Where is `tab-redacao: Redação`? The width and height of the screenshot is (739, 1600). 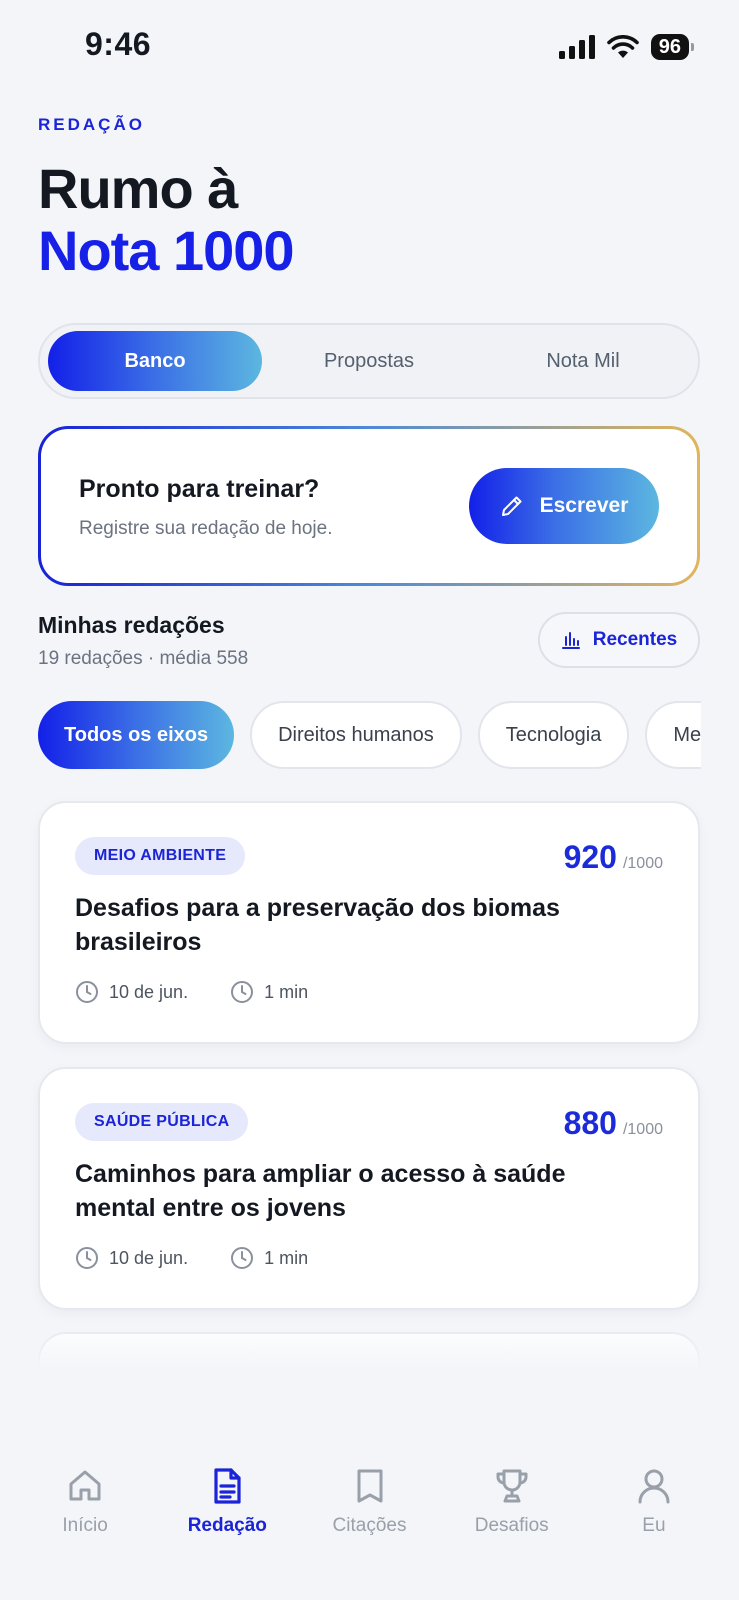
tab-redacao: Redação is located at coordinates (227, 1520).